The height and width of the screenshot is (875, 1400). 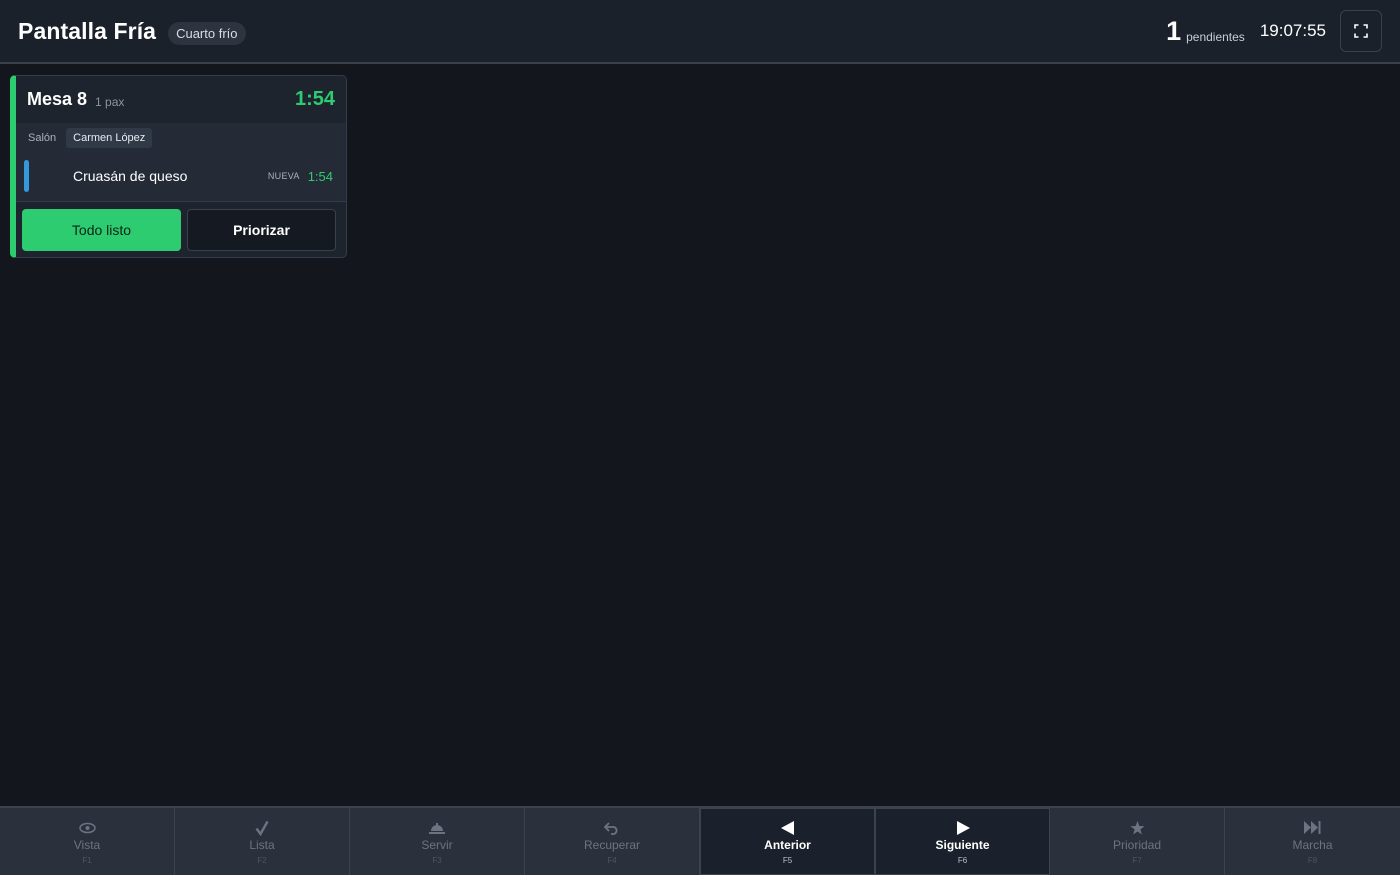 I want to click on item-status-bar, so click(x=26, y=176).